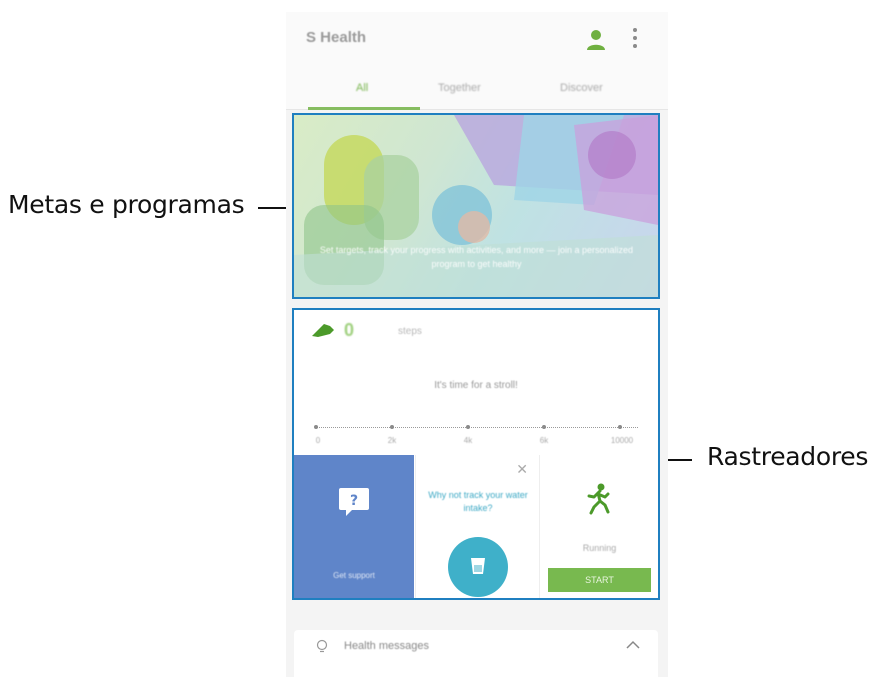 The image size is (871, 677). I want to click on goals-programs-callout-label: Metas e programas, so click(126, 204).